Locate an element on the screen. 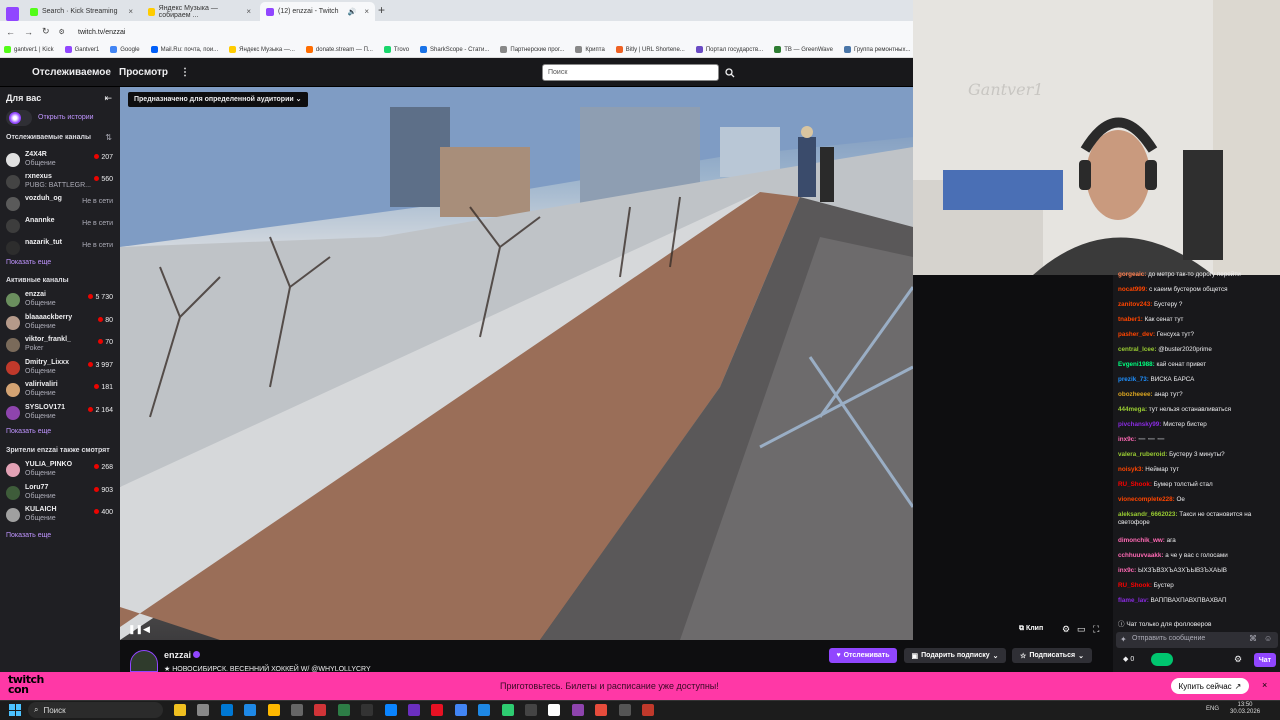 Image resolution: width=1280 pixels, height=720 pixels. site-info-icon: ⚙ is located at coordinates (62, 32).